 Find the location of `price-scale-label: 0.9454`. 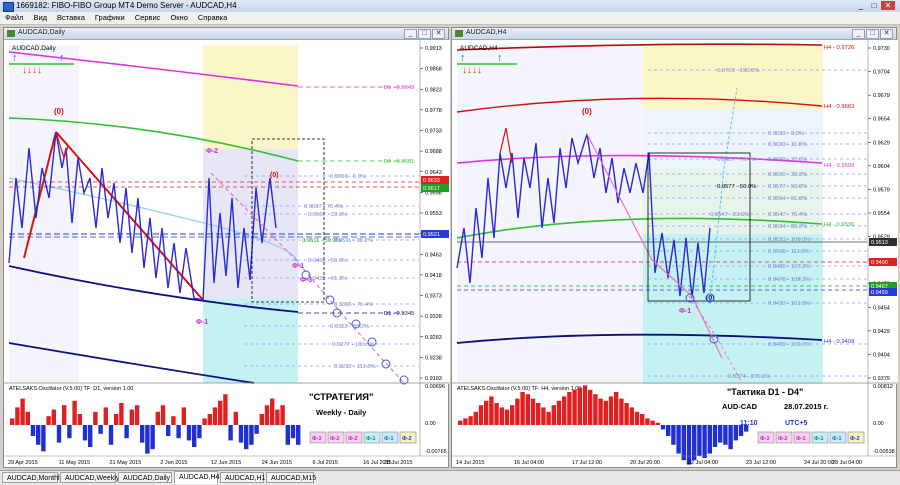

price-scale-label: 0.9454 is located at coordinates (881, 308).